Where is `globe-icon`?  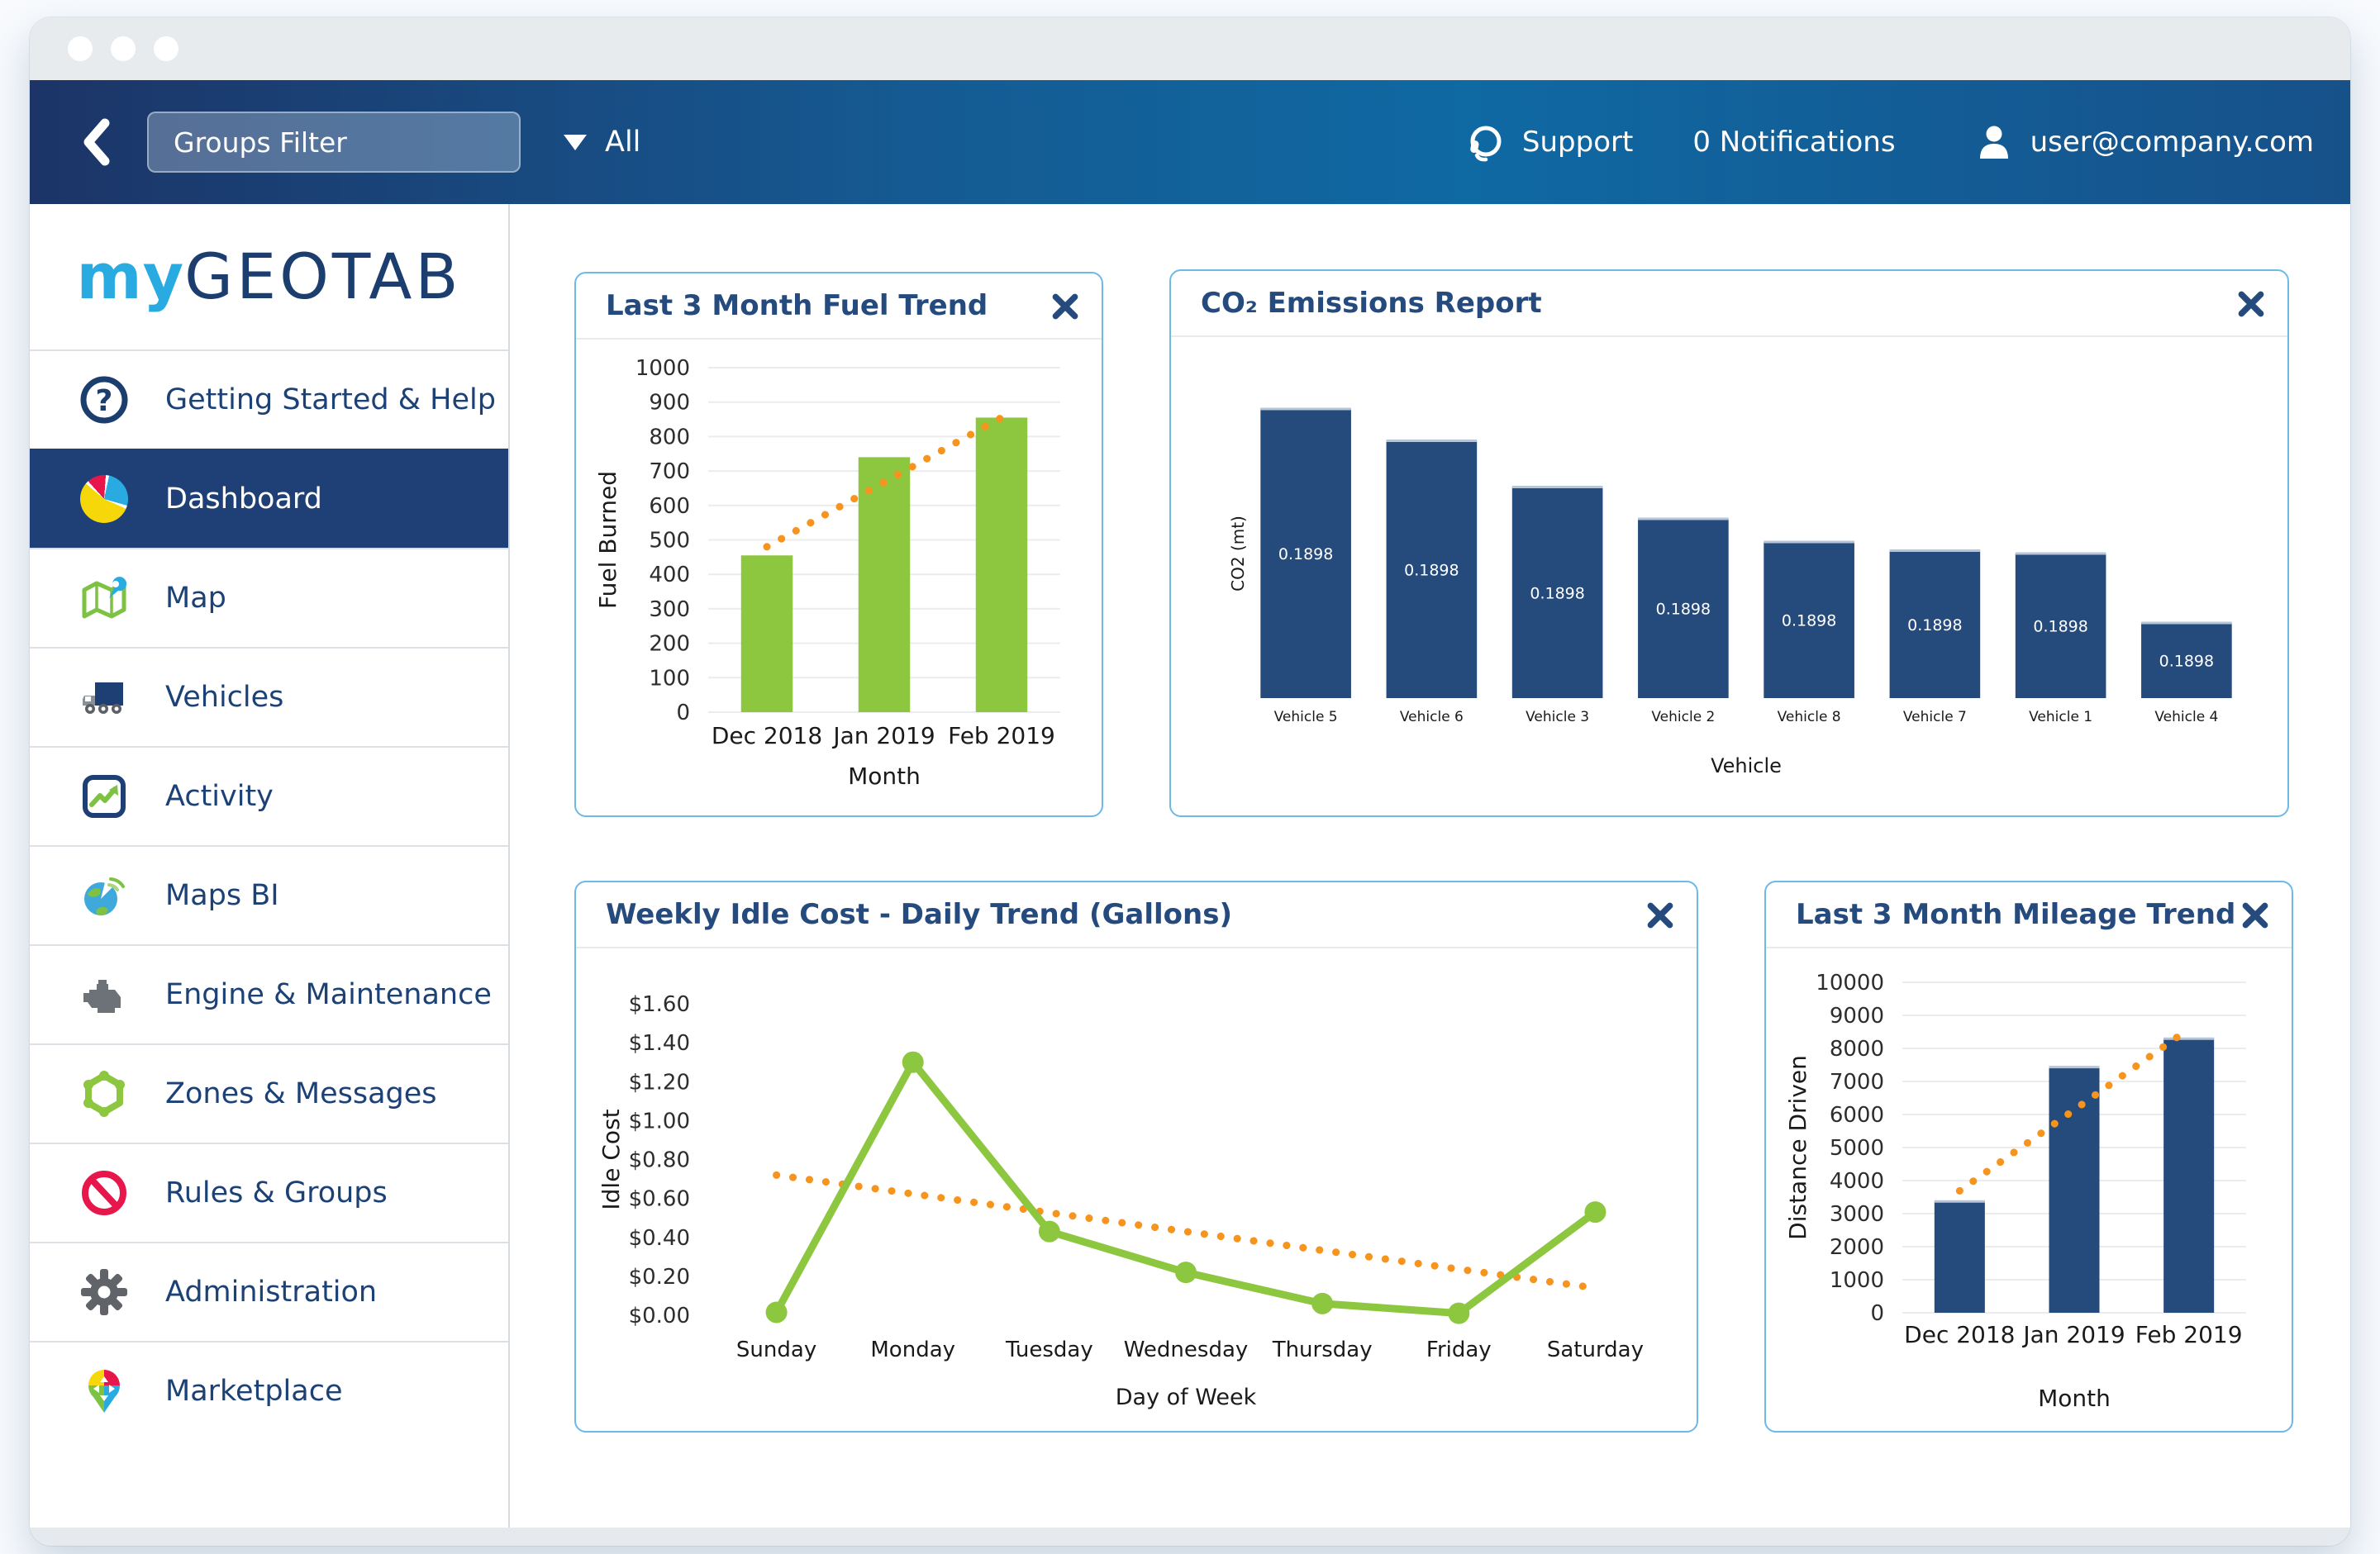
globe-icon is located at coordinates (104, 896).